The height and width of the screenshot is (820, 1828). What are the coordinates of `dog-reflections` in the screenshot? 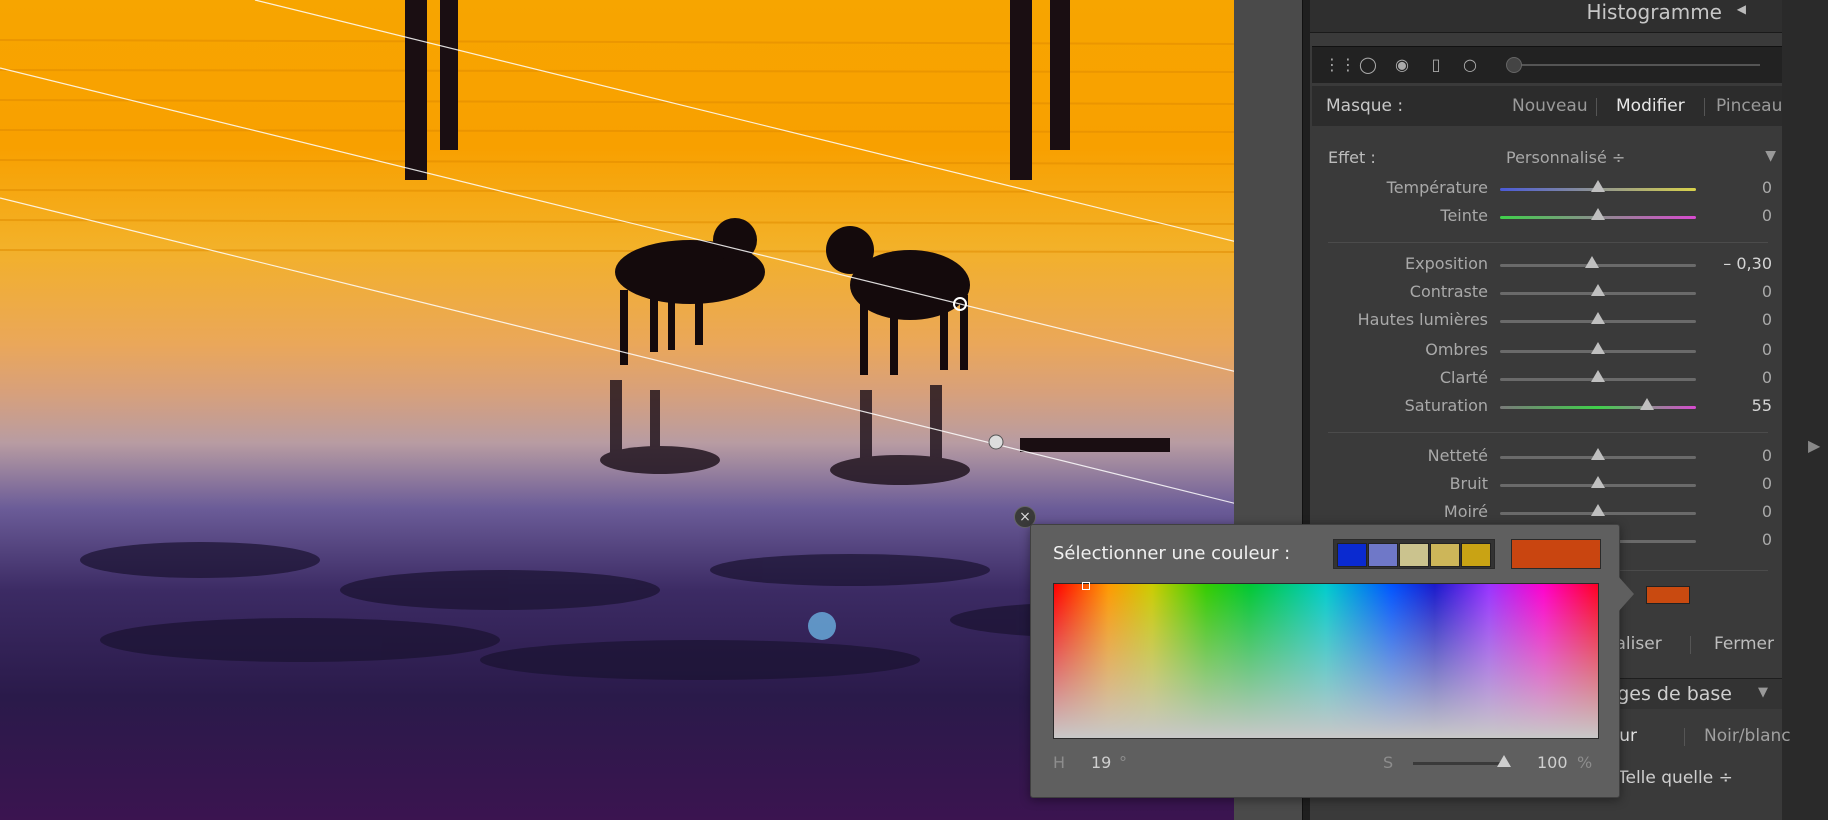 It's located at (785, 432).